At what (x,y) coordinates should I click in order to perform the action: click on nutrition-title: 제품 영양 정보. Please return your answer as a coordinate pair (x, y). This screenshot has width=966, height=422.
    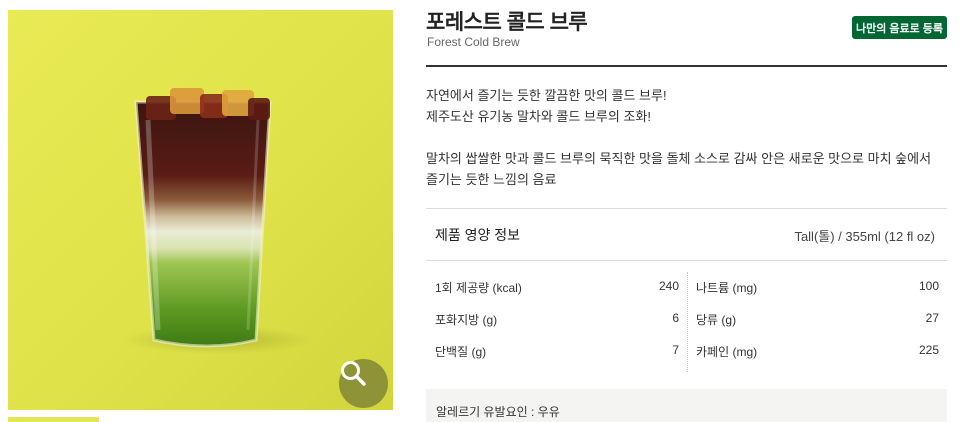
    Looking at the image, I should click on (478, 235).